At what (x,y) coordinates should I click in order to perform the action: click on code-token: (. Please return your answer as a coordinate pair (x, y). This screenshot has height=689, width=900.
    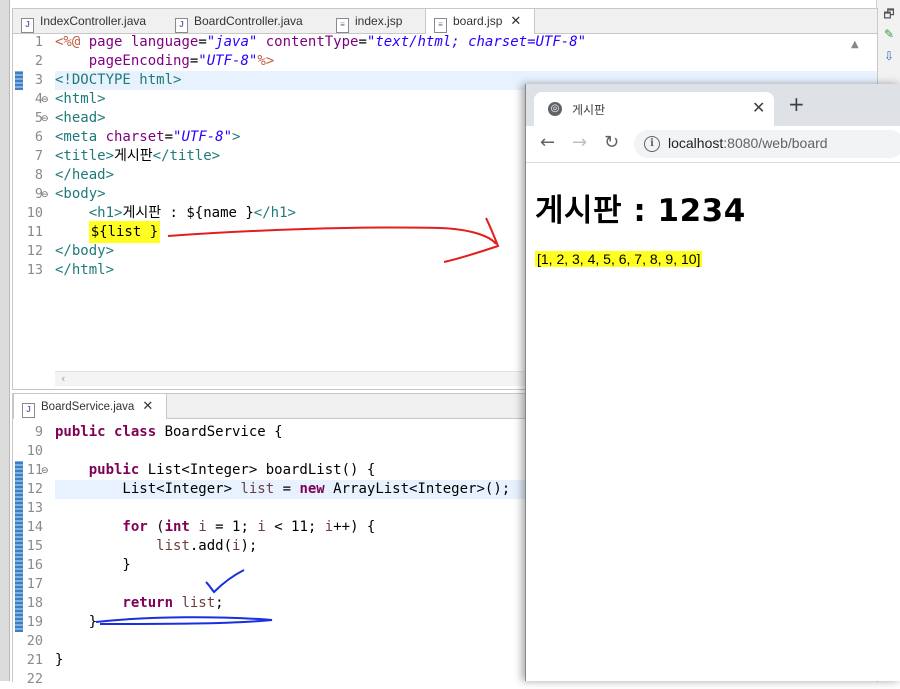
    Looking at the image, I should click on (156, 527).